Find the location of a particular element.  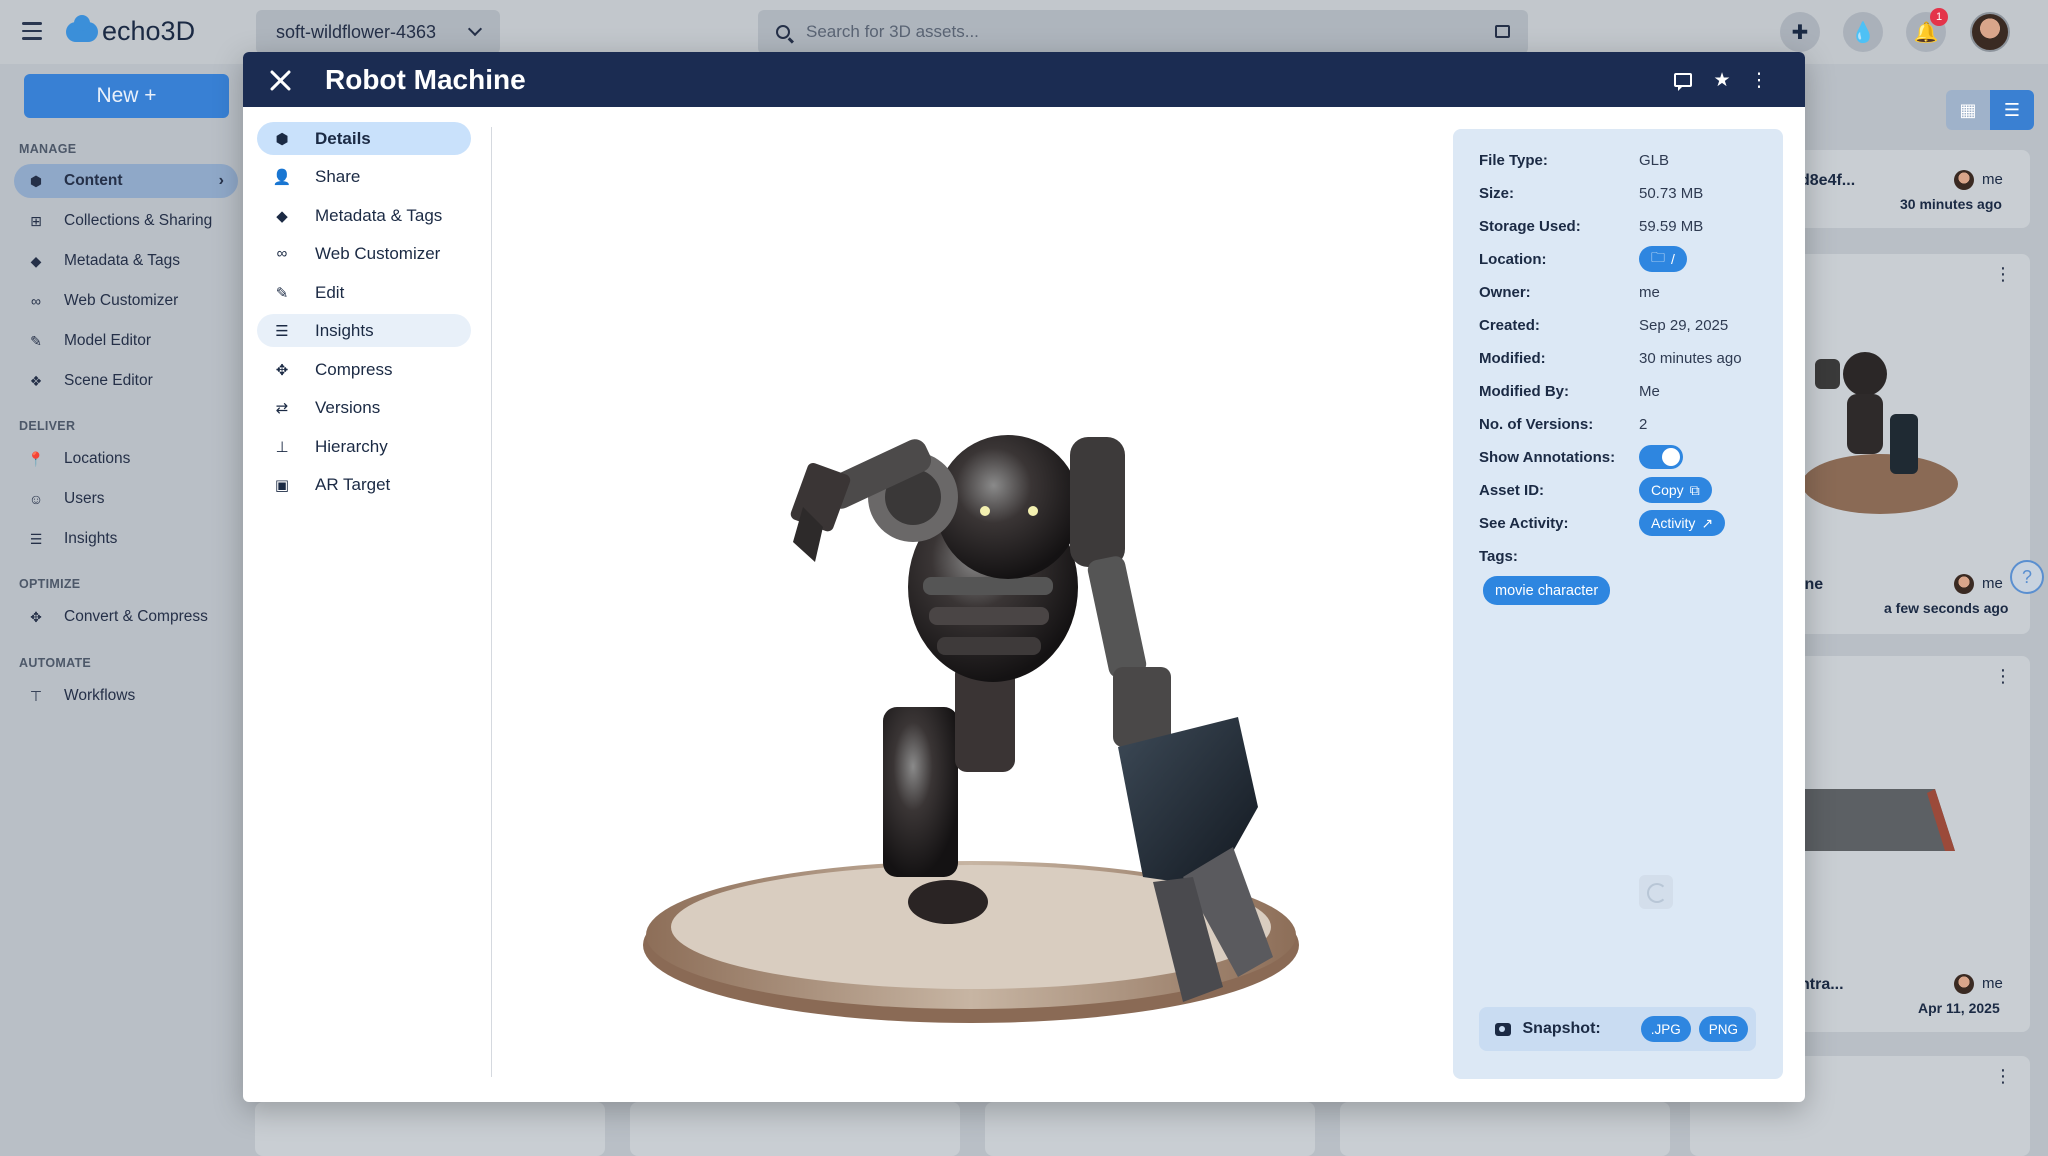

file-type-value: GLB is located at coordinates (1654, 160).